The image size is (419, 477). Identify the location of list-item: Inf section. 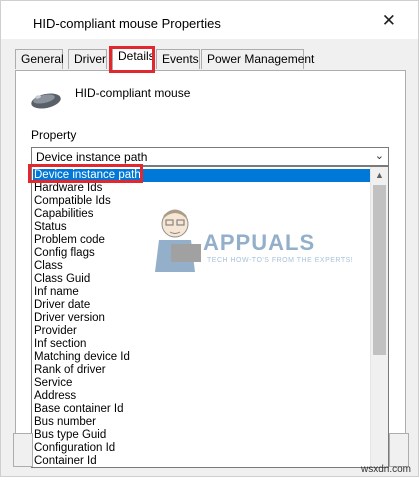
(60, 344).